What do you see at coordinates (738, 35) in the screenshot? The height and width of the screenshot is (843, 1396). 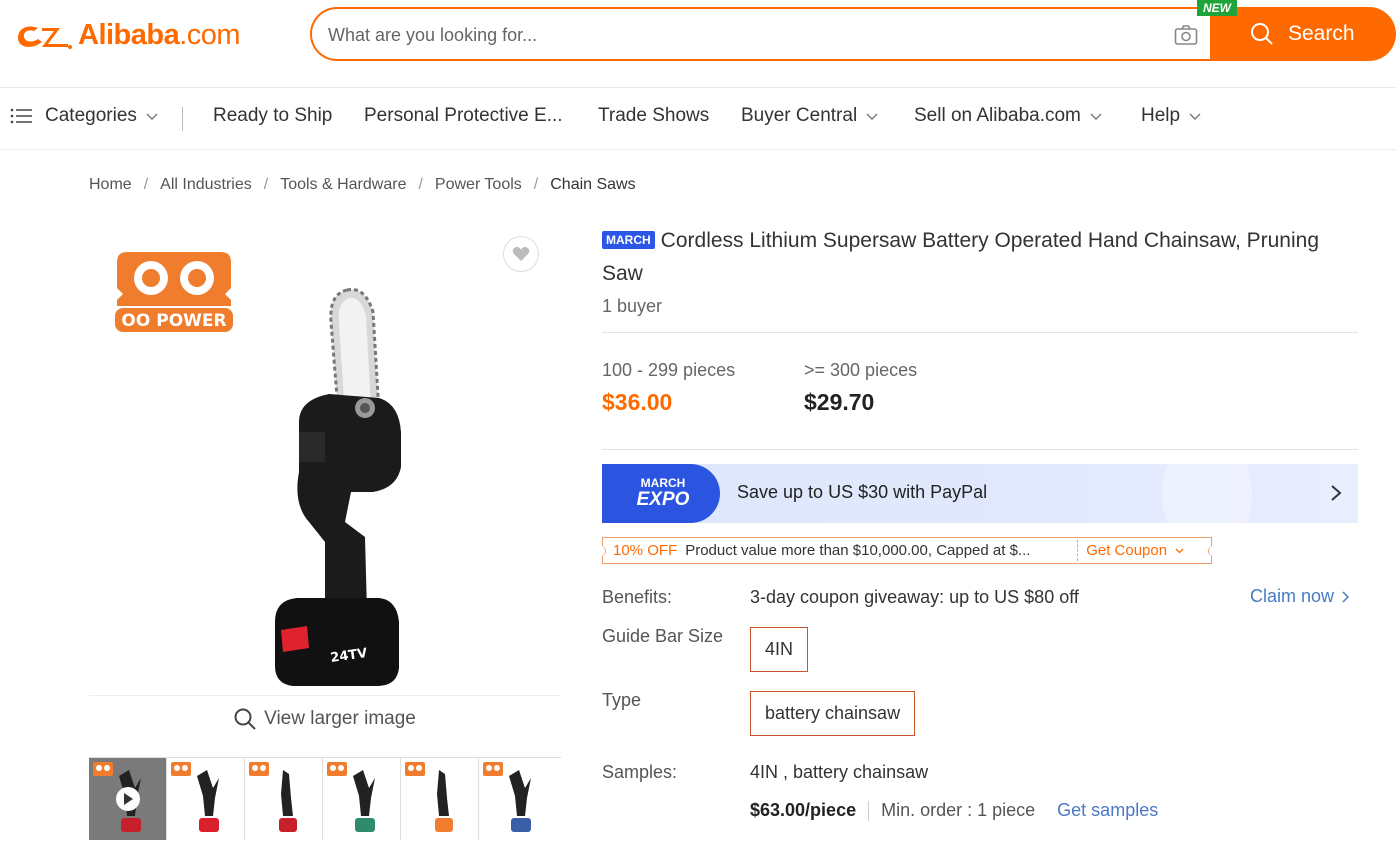 I see `search-input` at bounding box center [738, 35].